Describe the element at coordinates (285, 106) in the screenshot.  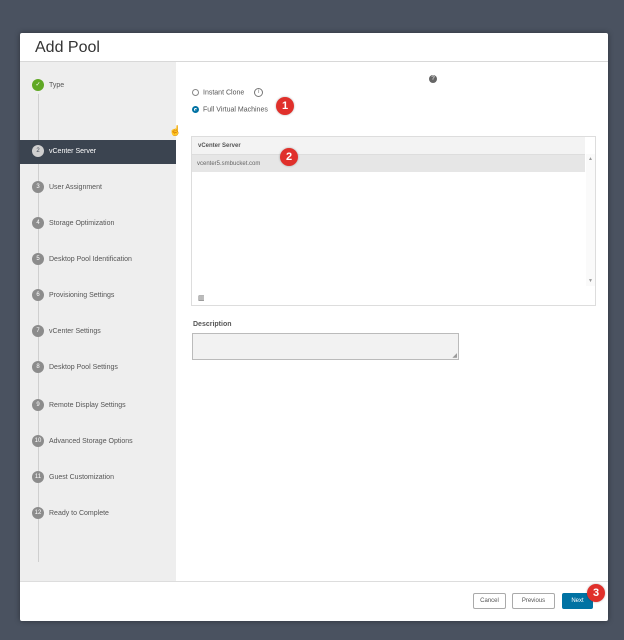
I see `annotation-badge-1: 1` at that location.